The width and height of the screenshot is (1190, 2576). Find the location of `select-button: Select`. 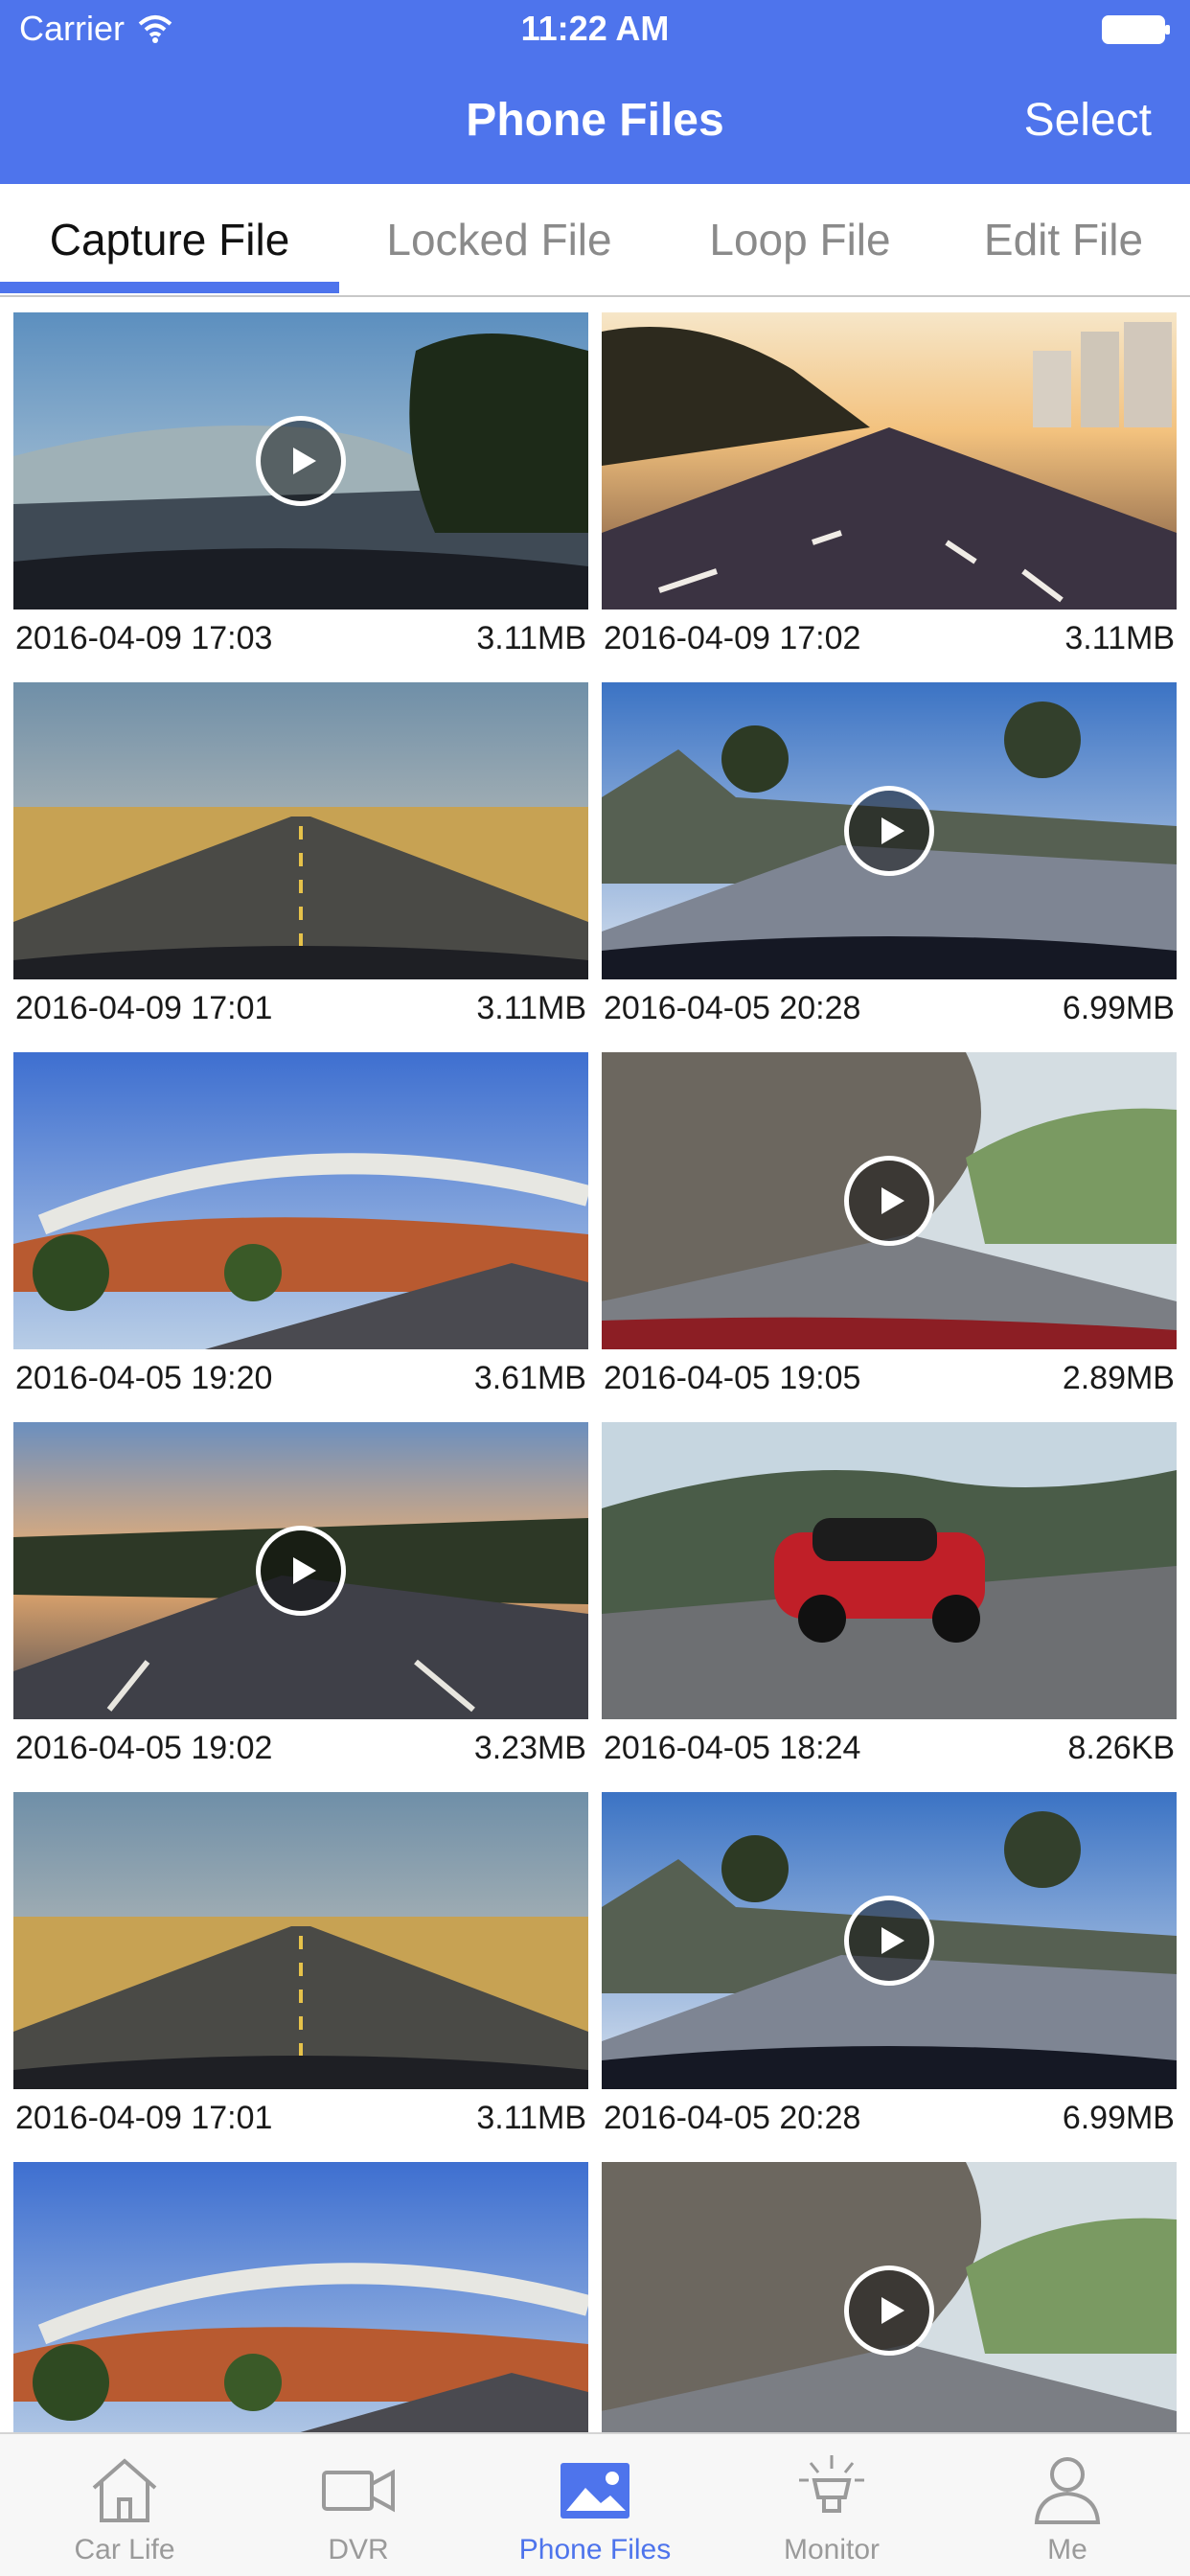

select-button: Select is located at coordinates (1088, 121).